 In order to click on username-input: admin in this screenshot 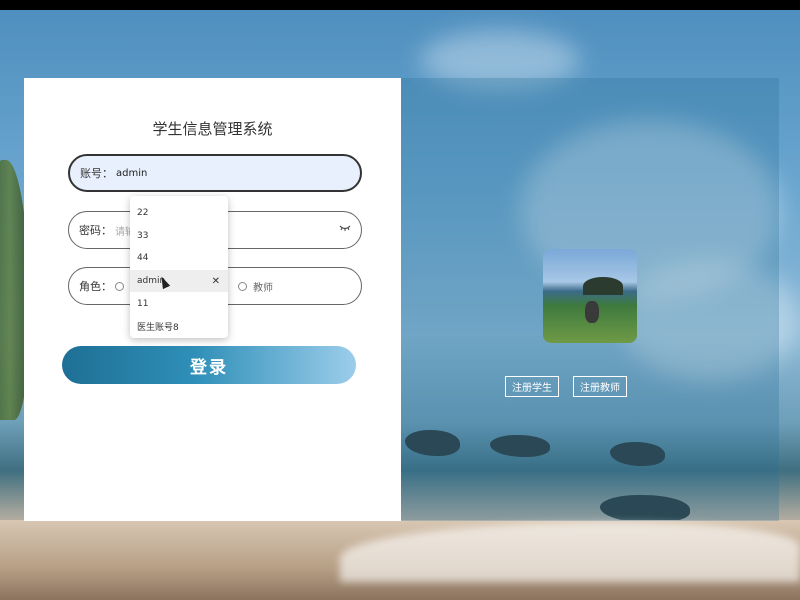, I will do `click(131, 173)`.